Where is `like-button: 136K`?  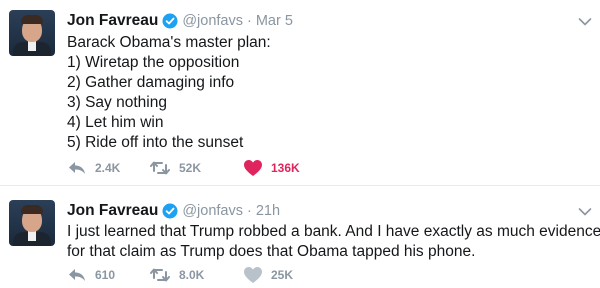
like-button: 136K is located at coordinates (288, 168).